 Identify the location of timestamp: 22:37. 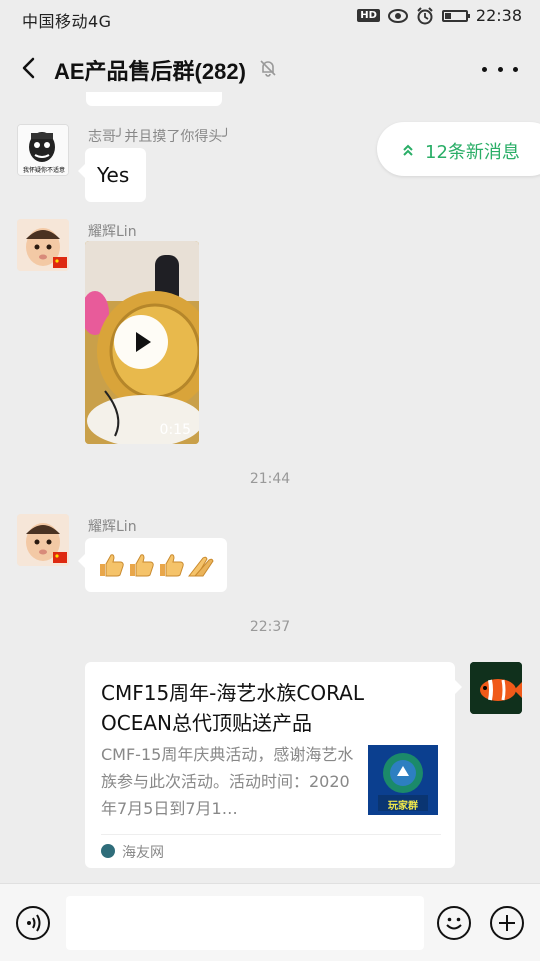
(270, 627).